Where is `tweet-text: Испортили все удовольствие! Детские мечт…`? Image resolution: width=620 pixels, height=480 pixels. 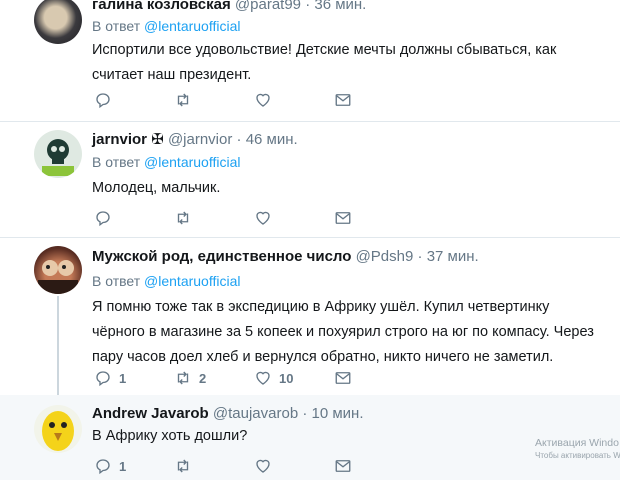 tweet-text: Испортили все удовольствие! Детские мечт… is located at coordinates (324, 62).